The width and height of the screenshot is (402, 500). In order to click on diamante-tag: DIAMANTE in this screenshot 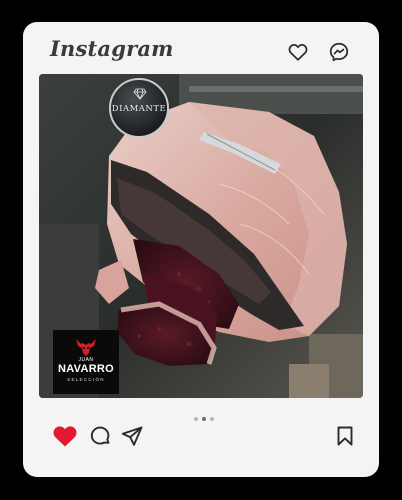, I will do `click(139, 108)`.